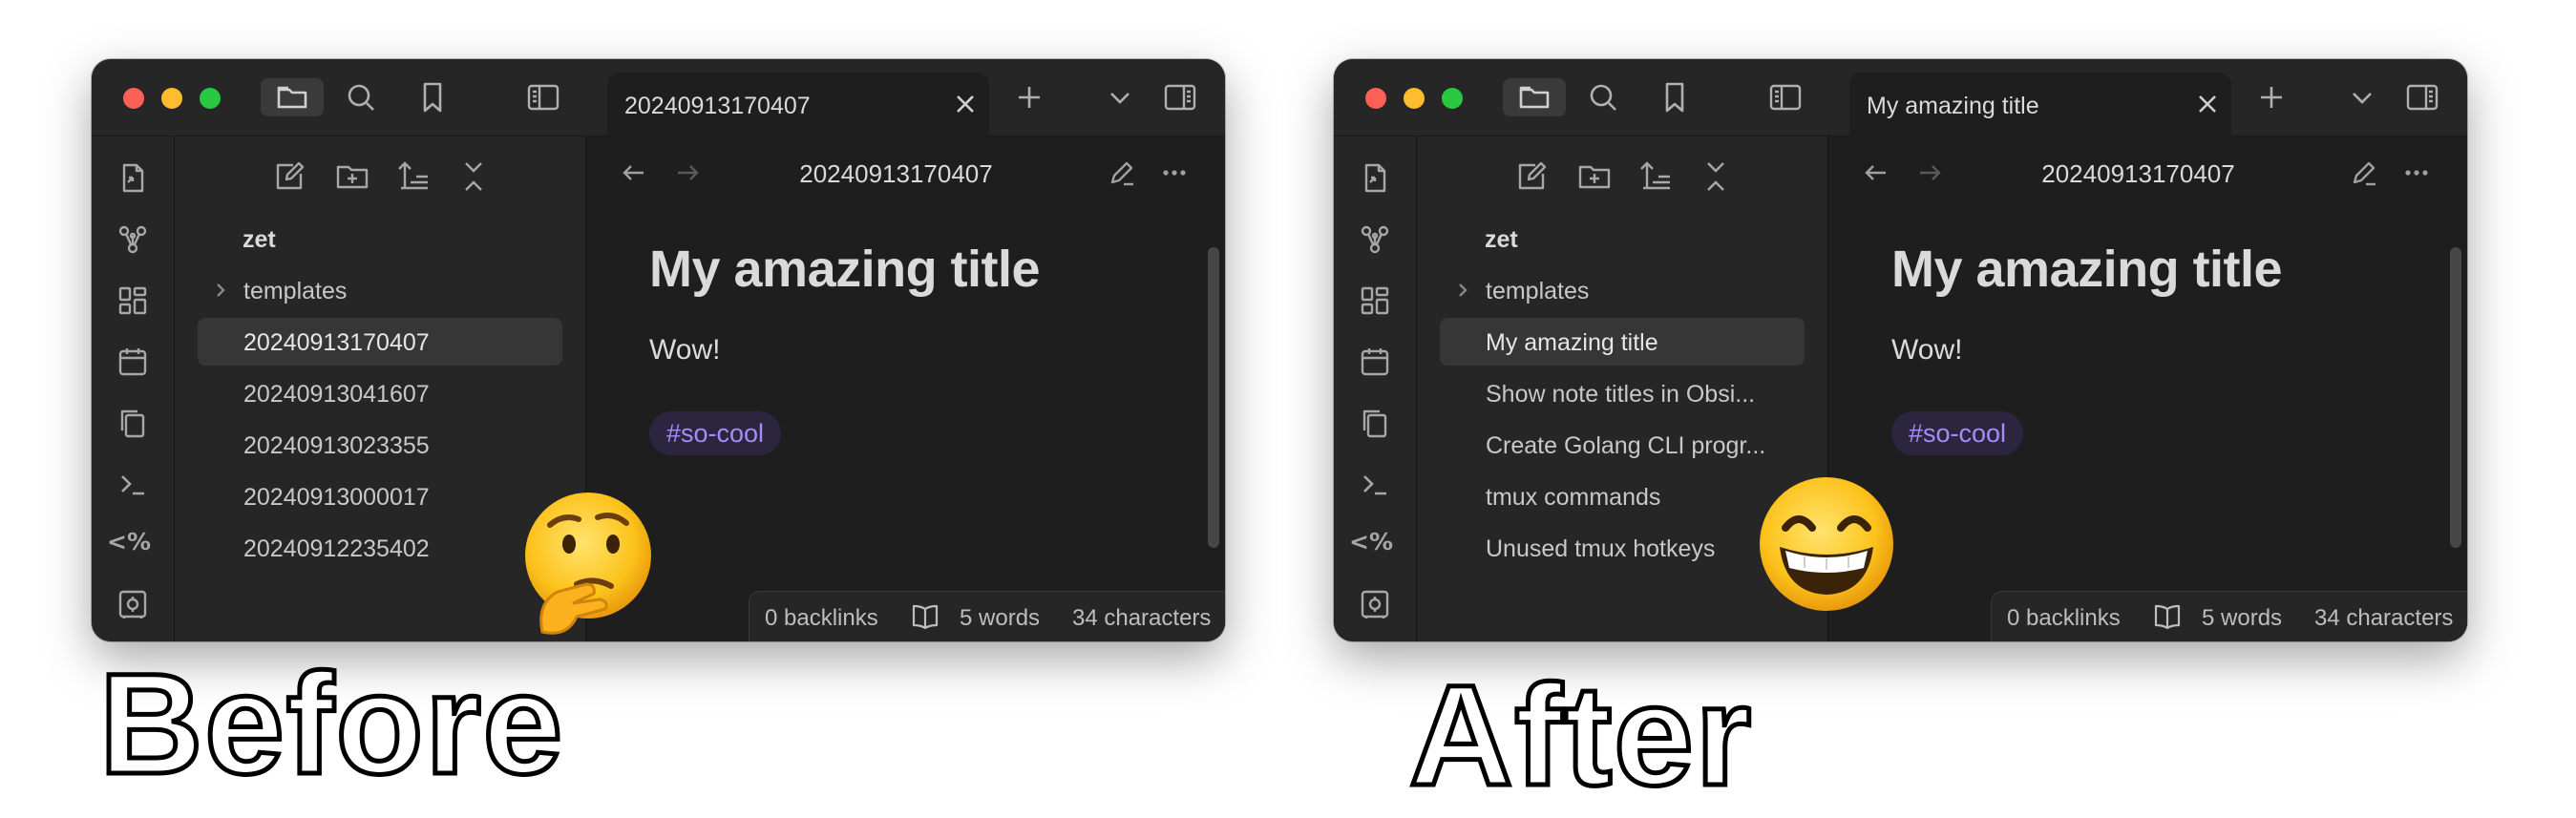 This screenshot has width=2576, height=818. Describe the element at coordinates (1580, 736) in the screenshot. I see `caption-after: After` at that location.